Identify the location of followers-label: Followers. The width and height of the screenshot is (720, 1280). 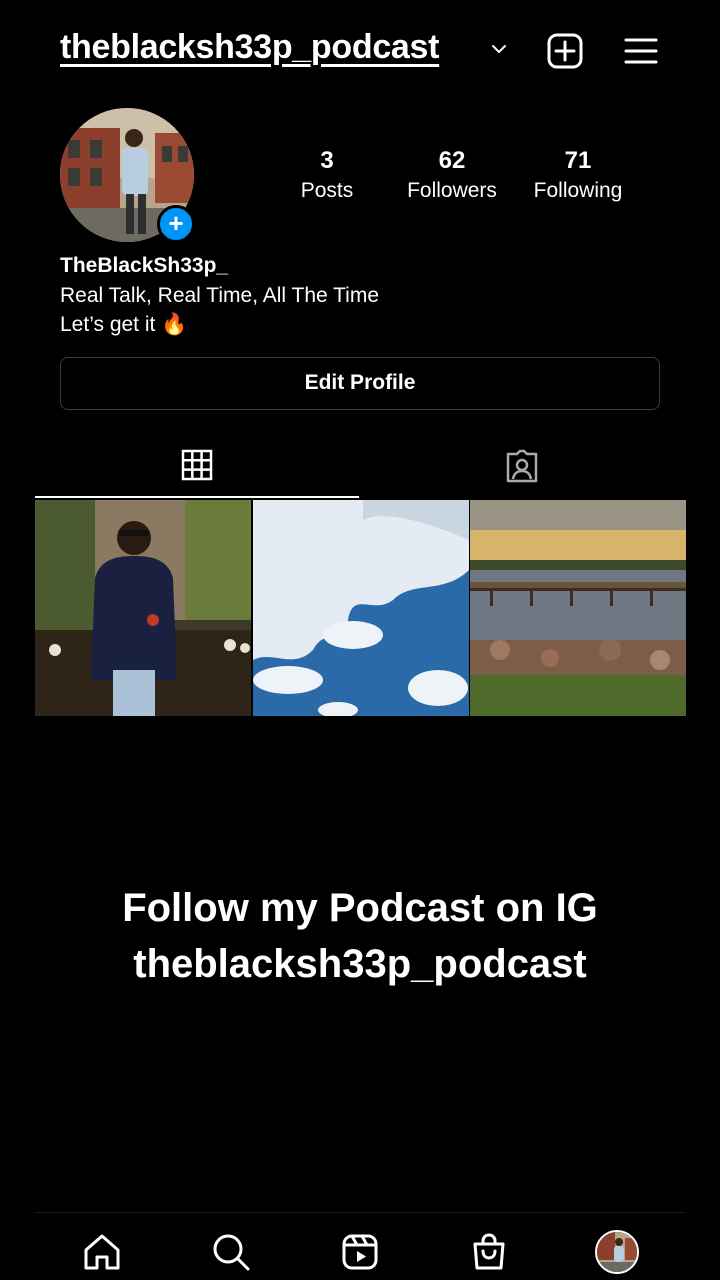
(452, 190).